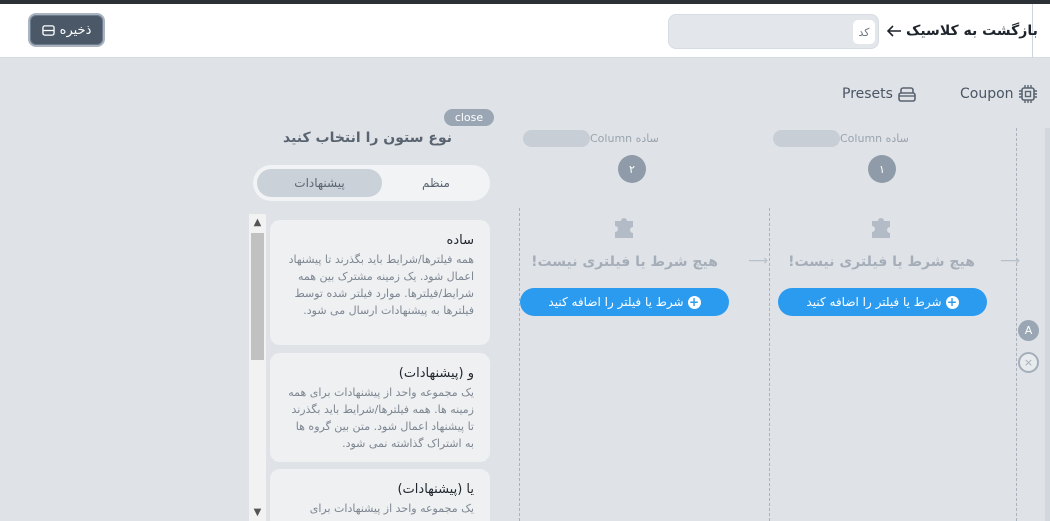 Image resolution: width=1050 pixels, height=521 pixels. I want to click on tab-presets: Presets, so click(879, 94).